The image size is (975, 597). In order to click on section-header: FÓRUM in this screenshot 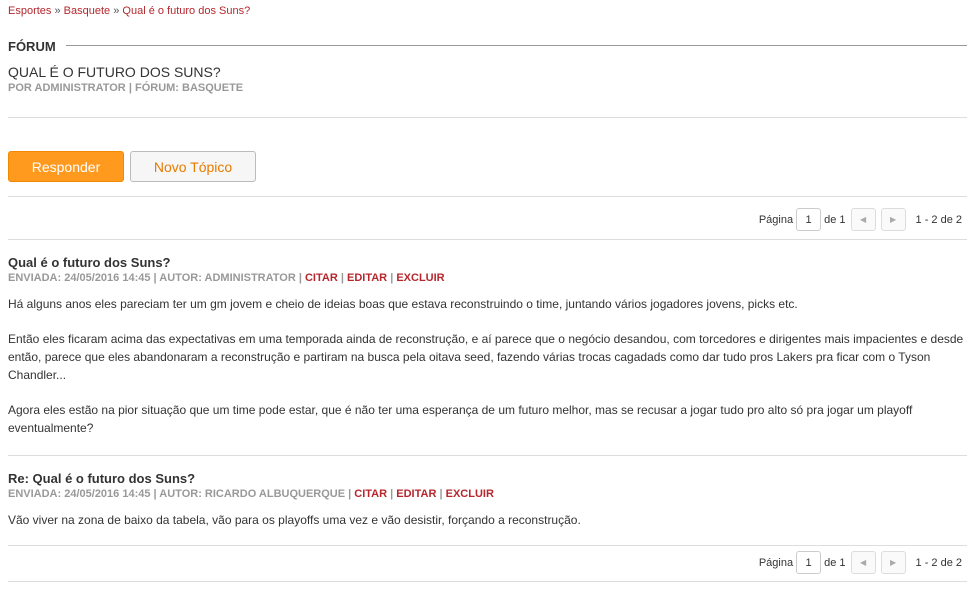, I will do `click(487, 46)`.